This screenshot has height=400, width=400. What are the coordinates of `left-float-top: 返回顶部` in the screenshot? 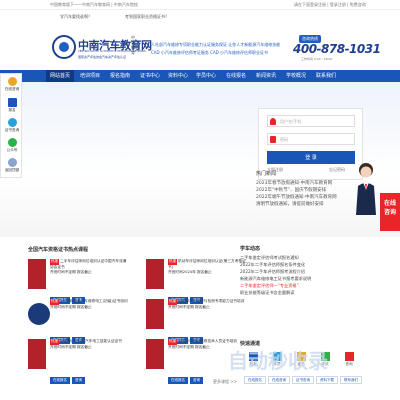 It's located at (12, 165).